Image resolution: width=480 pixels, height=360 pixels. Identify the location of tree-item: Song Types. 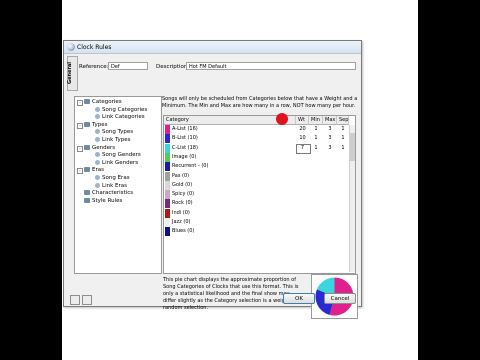
(114, 132).